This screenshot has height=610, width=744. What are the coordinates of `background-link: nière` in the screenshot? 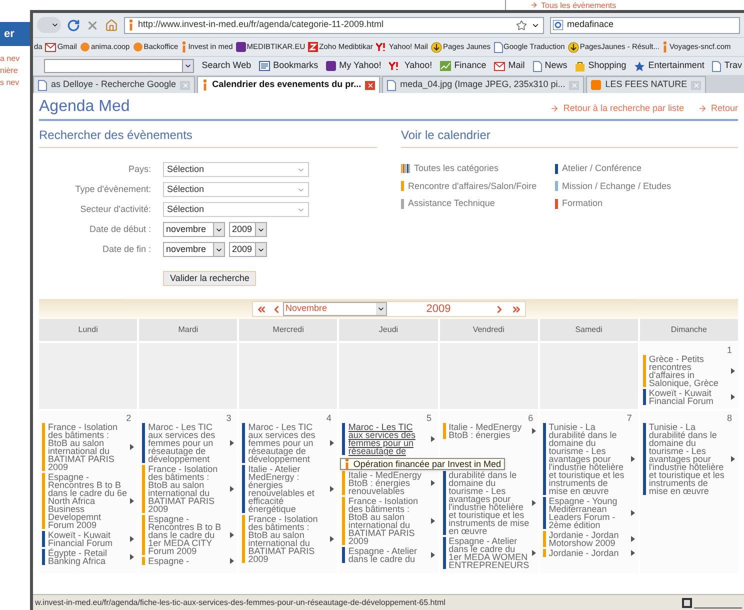 It's located at (15, 71).